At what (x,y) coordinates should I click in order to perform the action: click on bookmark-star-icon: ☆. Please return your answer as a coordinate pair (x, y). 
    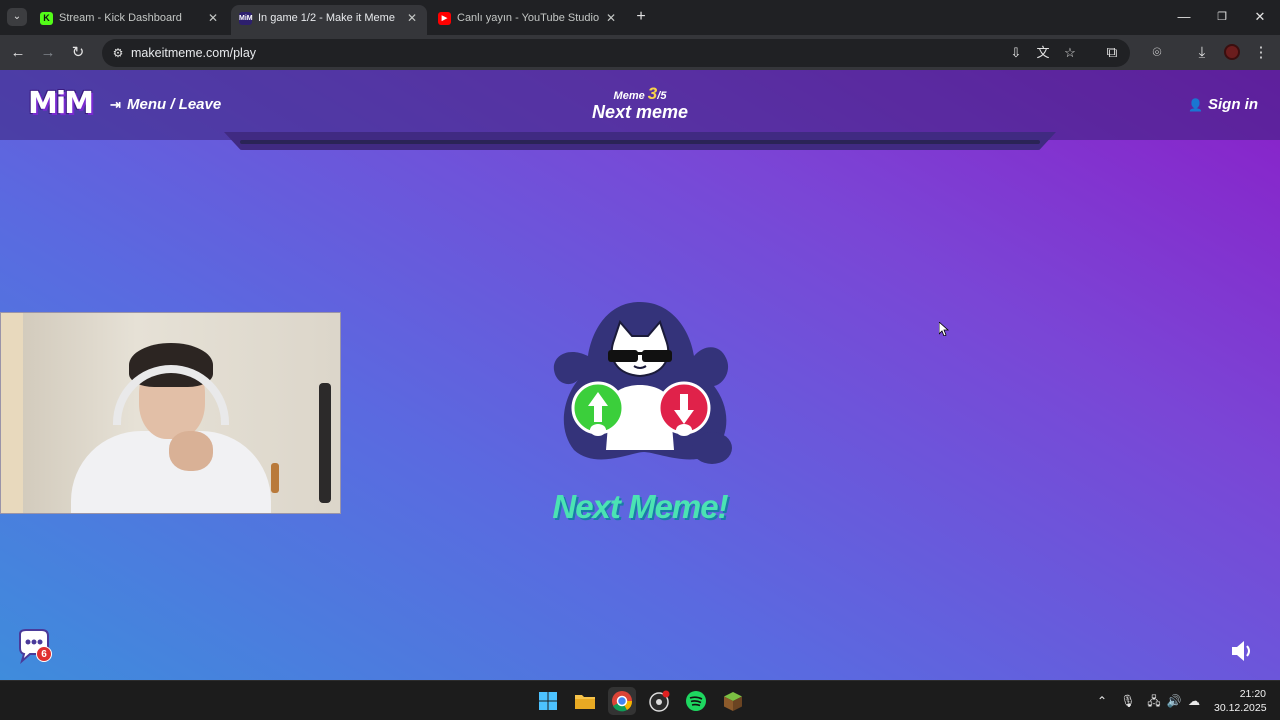
    Looking at the image, I should click on (1070, 53).